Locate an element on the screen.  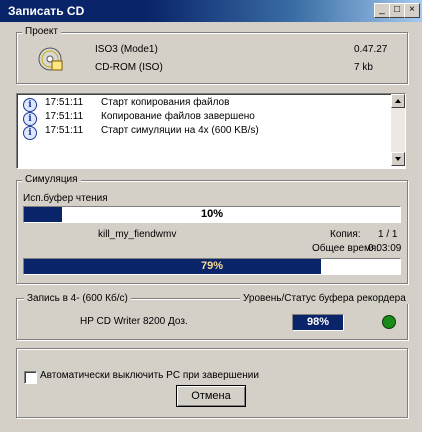
recorder-buffer-percent: 98% is located at coordinates (318, 322).